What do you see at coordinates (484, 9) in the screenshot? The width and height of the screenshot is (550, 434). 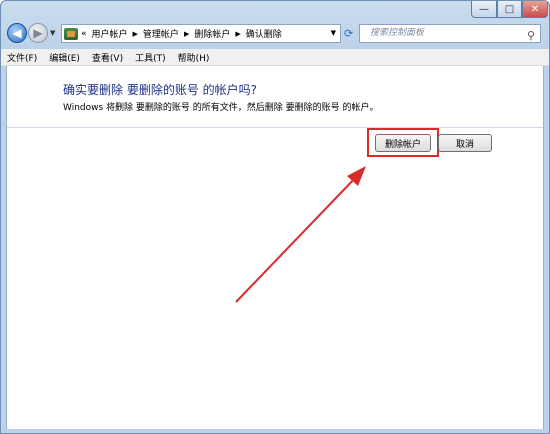 I see `minimize-button: —` at bounding box center [484, 9].